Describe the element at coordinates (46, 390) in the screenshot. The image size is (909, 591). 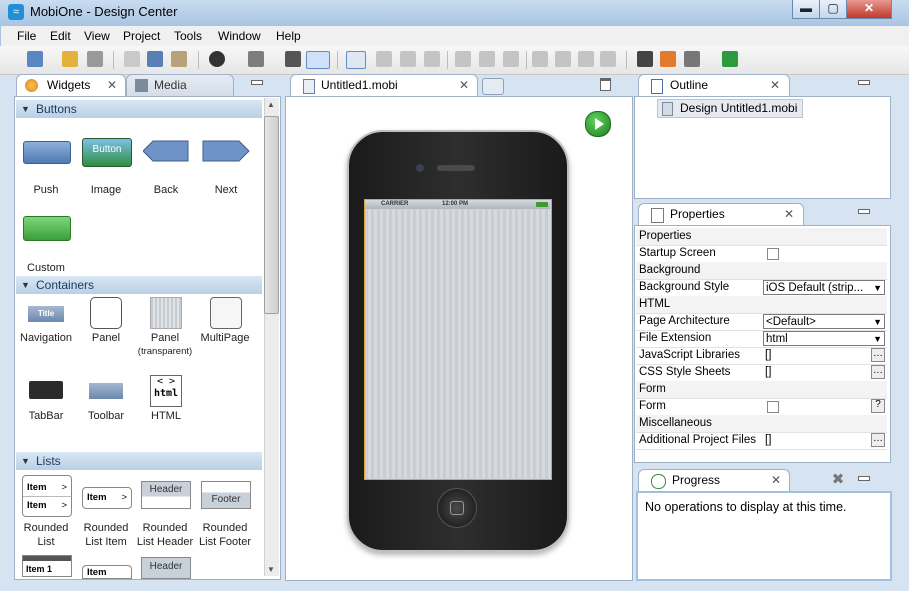
I see `tabbar-container-icon` at that location.